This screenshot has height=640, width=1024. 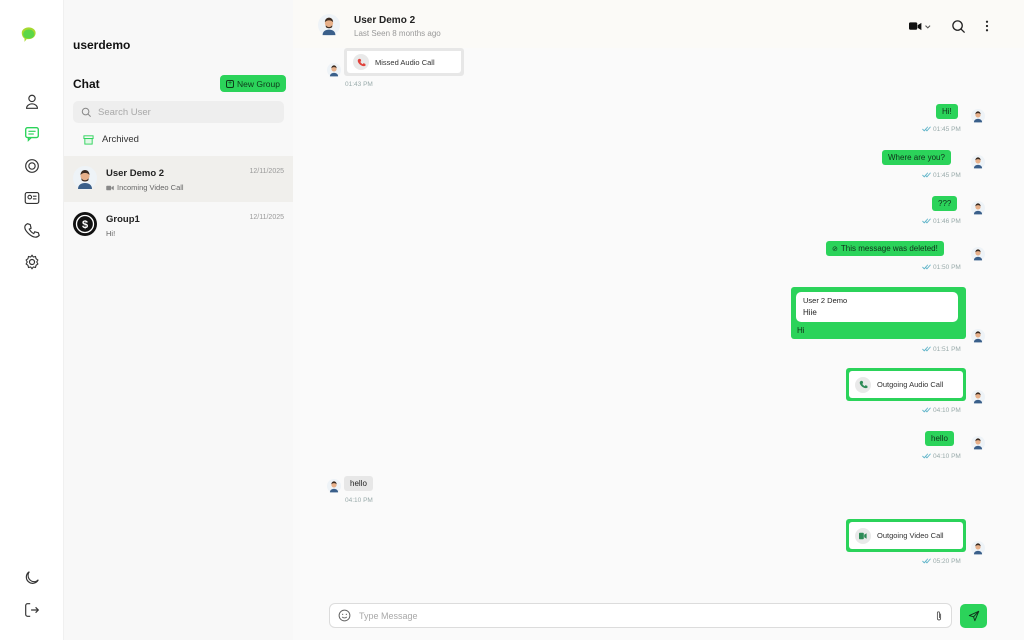 I want to click on phone-icon, so click(x=863, y=384).